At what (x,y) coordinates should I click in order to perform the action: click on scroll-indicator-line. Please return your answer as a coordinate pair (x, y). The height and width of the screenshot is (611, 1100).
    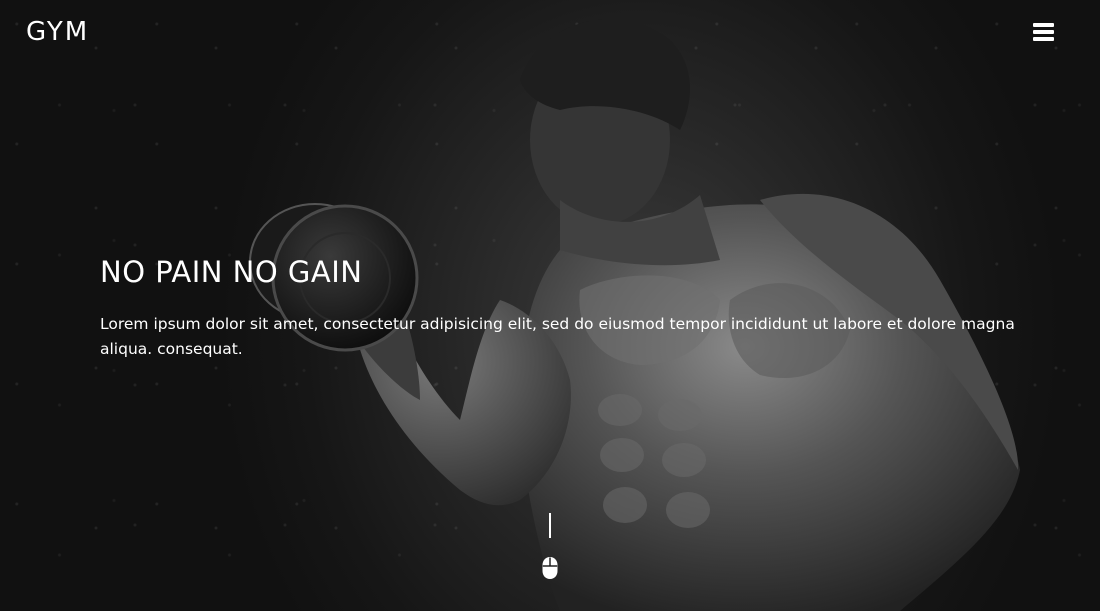
    Looking at the image, I should click on (550, 525).